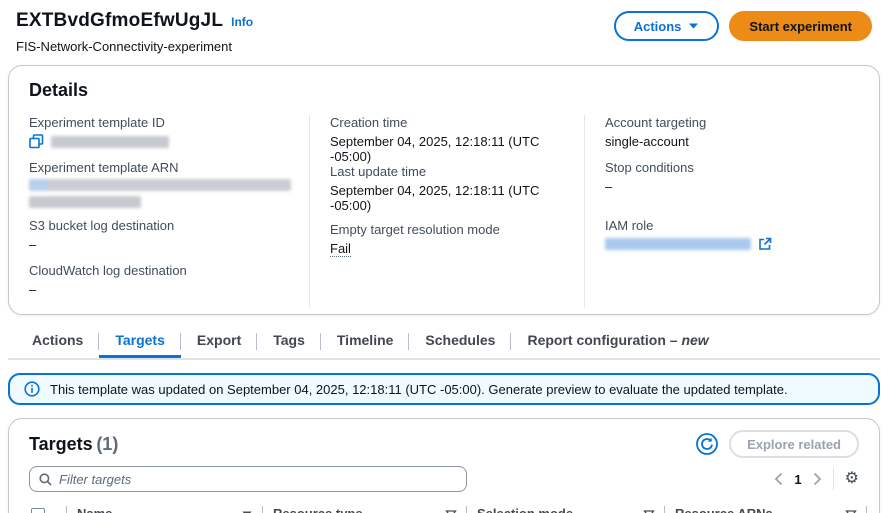 This screenshot has height=513, width=888. I want to click on field-label: Creation time, so click(369, 122).